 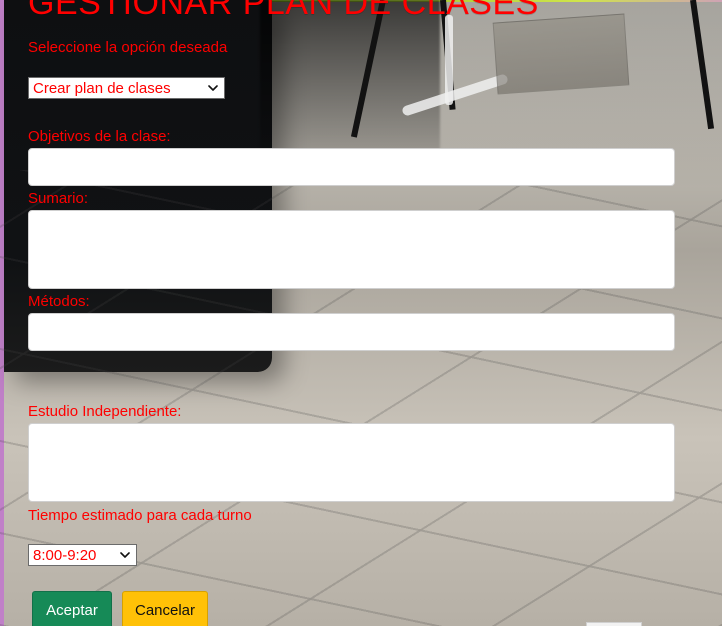 I want to click on time-select-value: 8:00-9:20, so click(x=65, y=555).